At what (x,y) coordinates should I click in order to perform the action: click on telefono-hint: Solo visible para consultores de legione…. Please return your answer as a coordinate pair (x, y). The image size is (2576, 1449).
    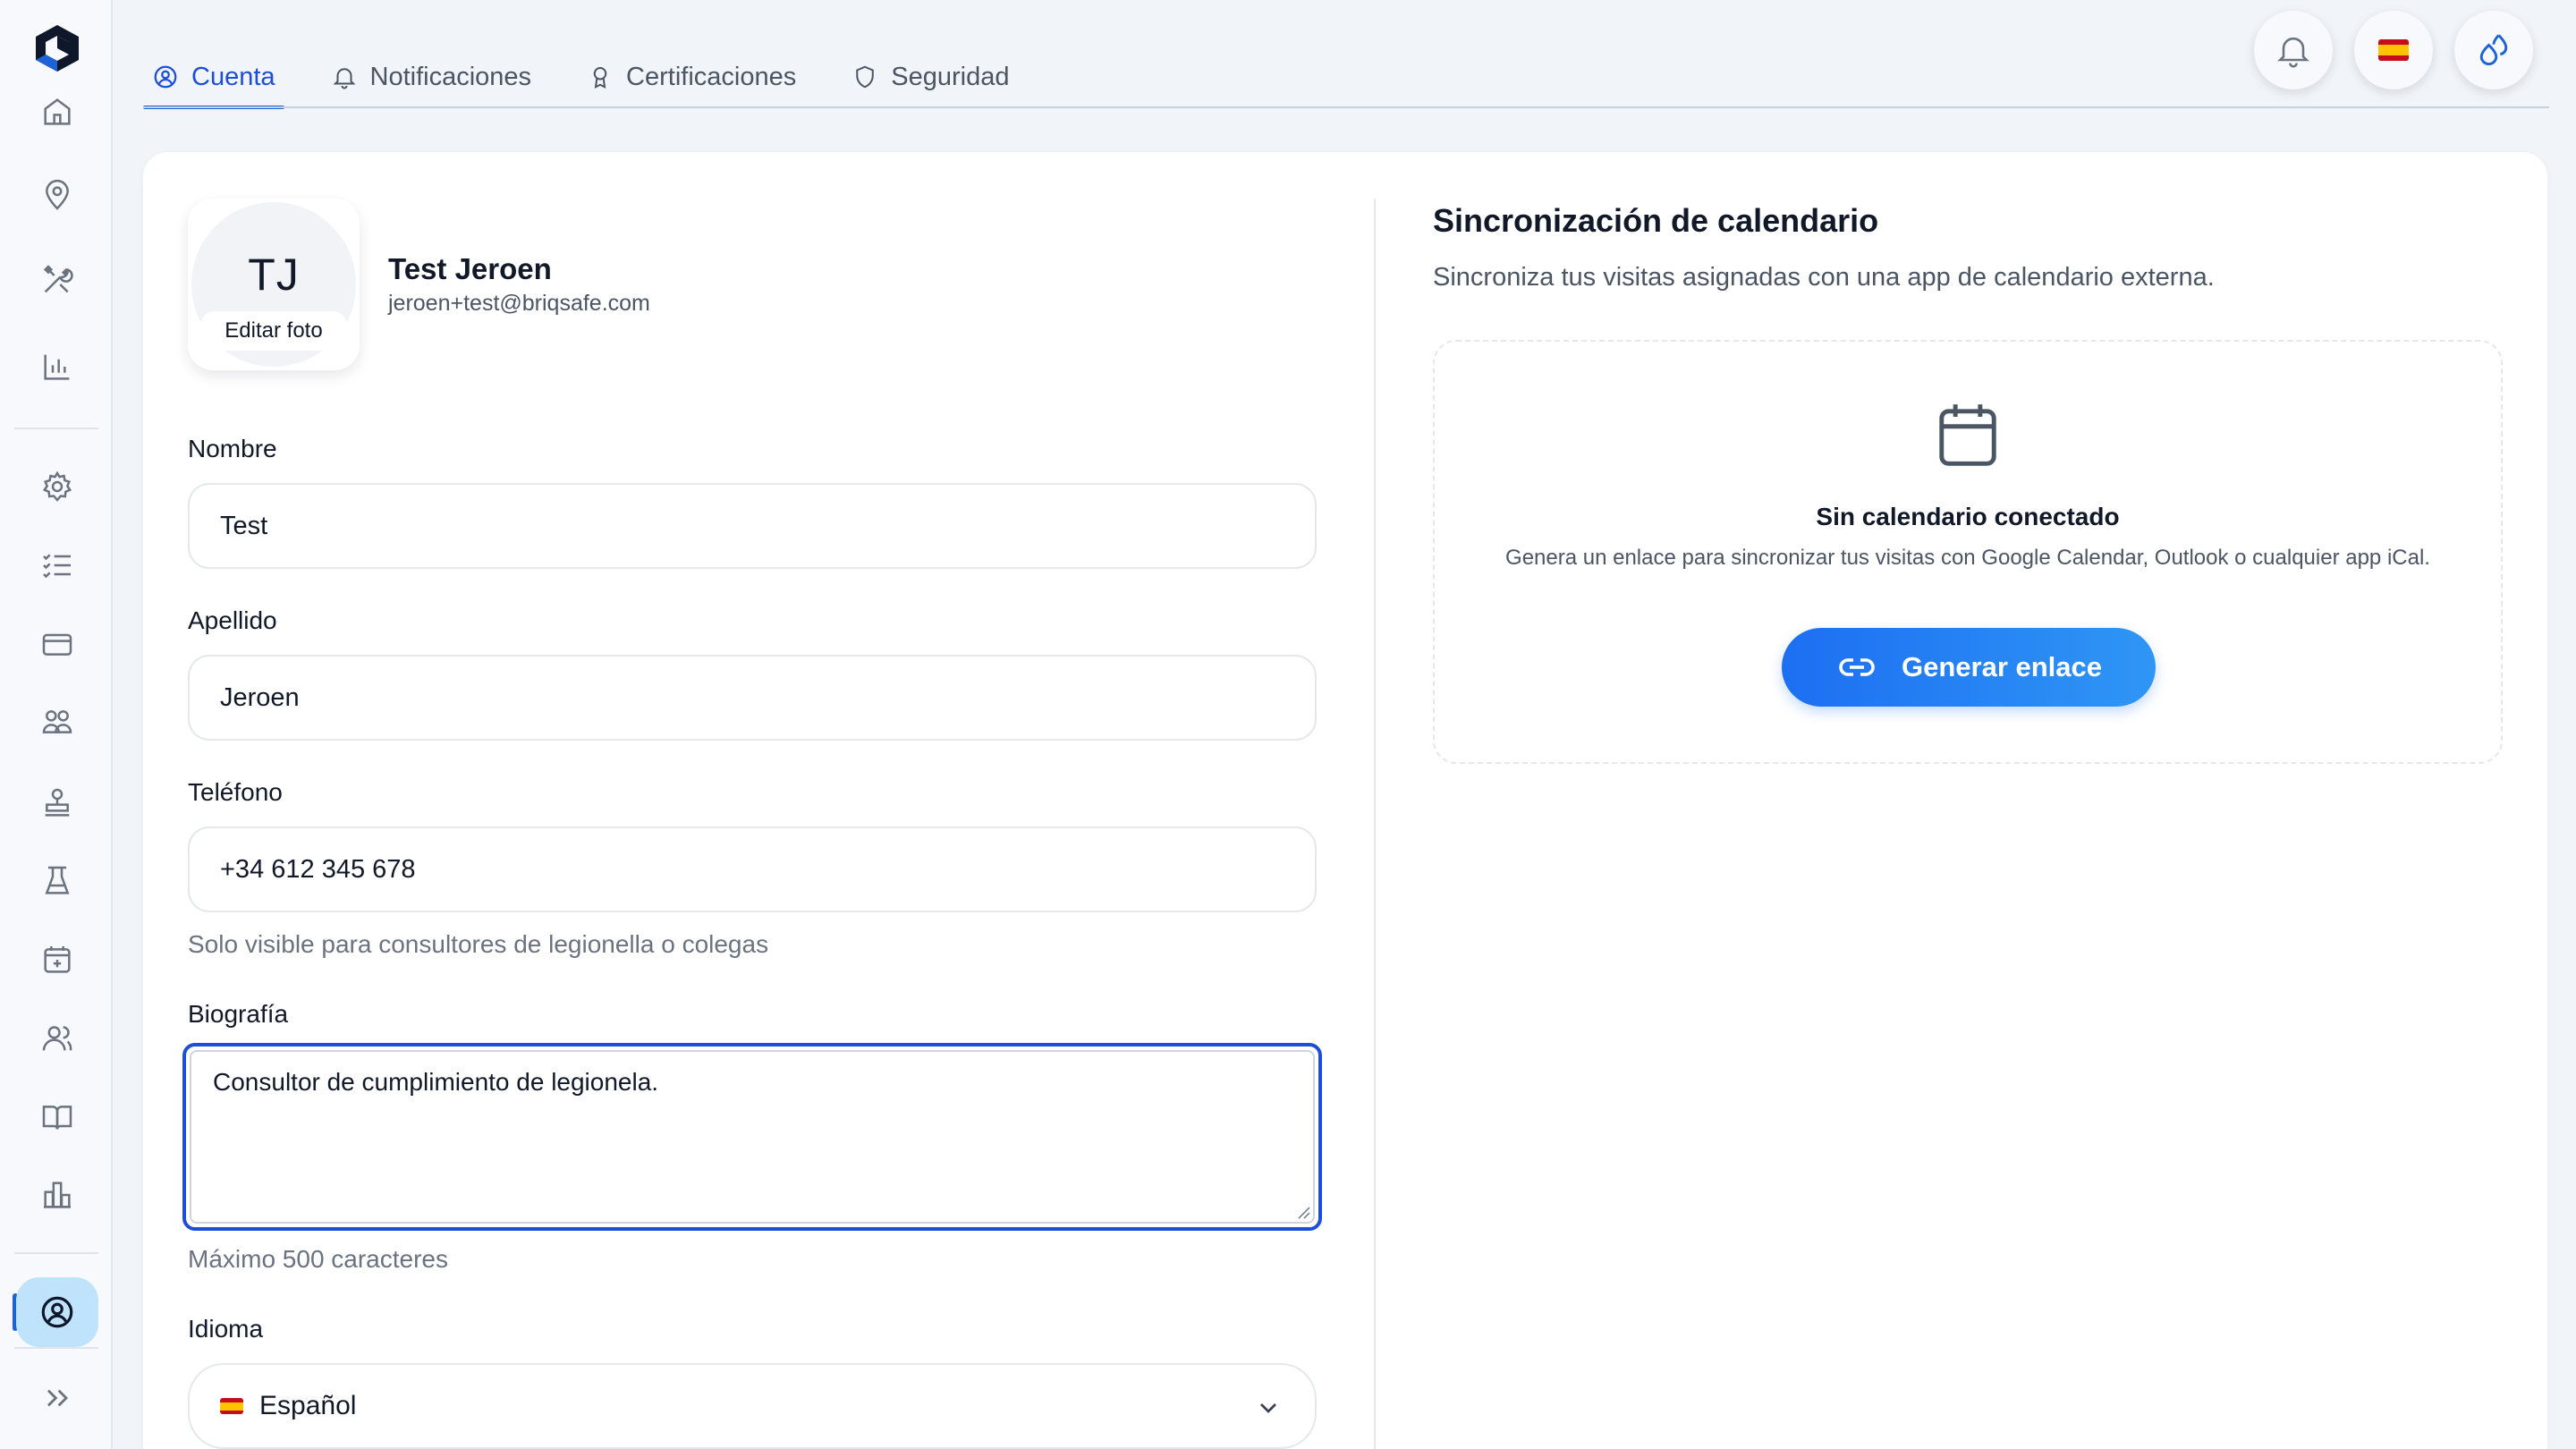
    Looking at the image, I should click on (478, 944).